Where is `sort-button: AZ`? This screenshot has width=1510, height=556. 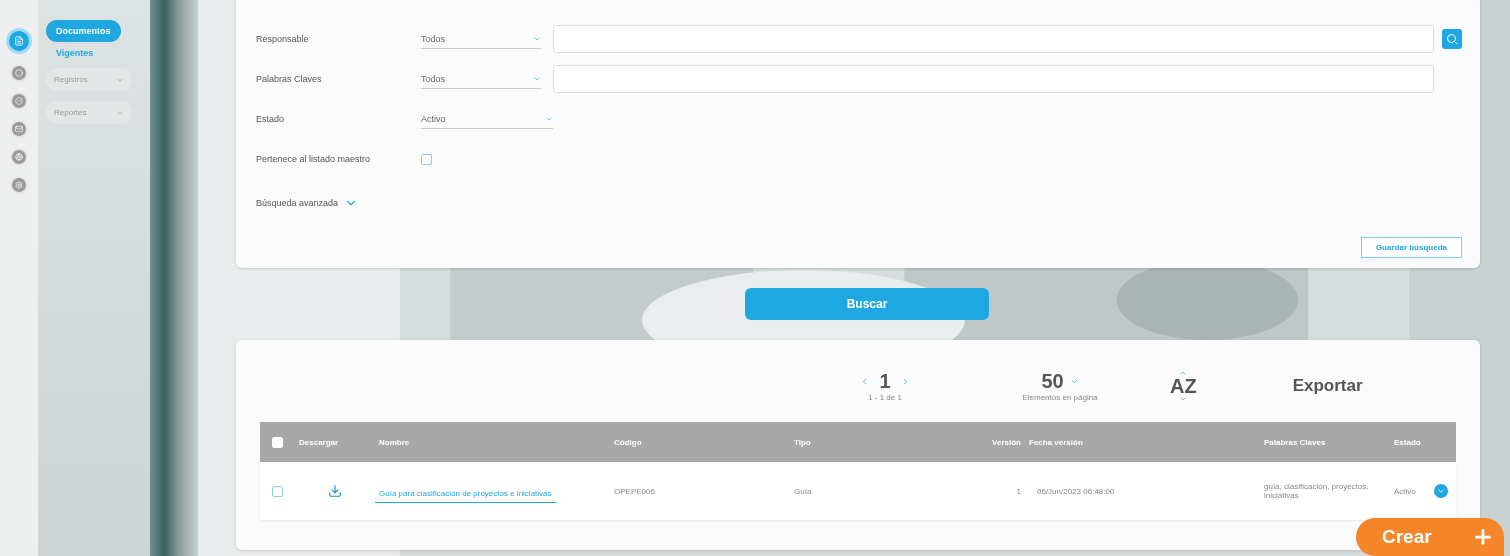
sort-button: AZ is located at coordinates (1183, 386).